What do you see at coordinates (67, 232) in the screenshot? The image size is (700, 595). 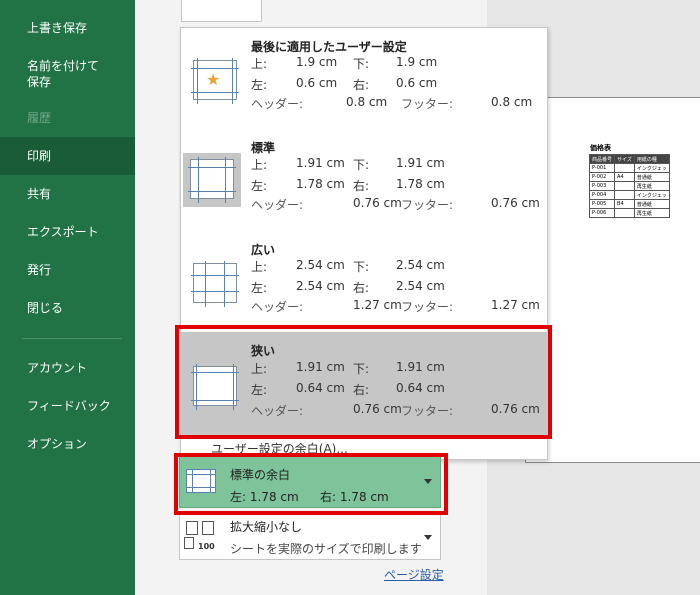 I see `nav-item-export: エクスポート` at bounding box center [67, 232].